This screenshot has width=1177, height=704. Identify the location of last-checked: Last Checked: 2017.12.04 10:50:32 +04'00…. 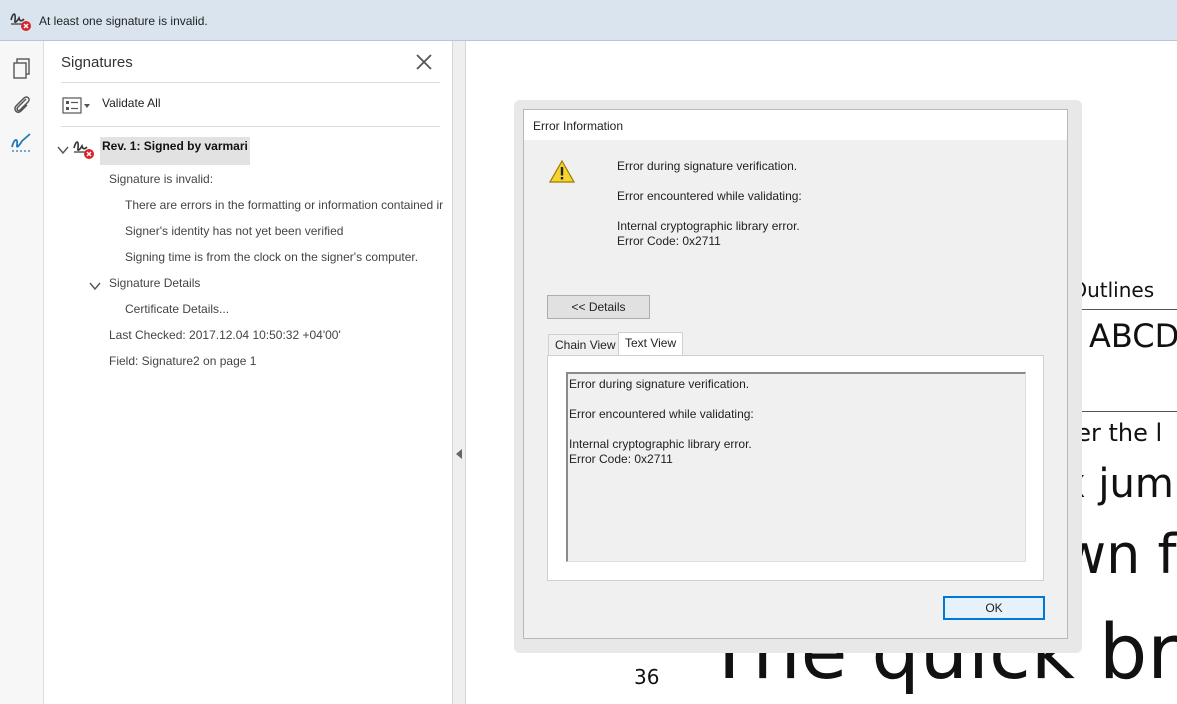
(225, 335).